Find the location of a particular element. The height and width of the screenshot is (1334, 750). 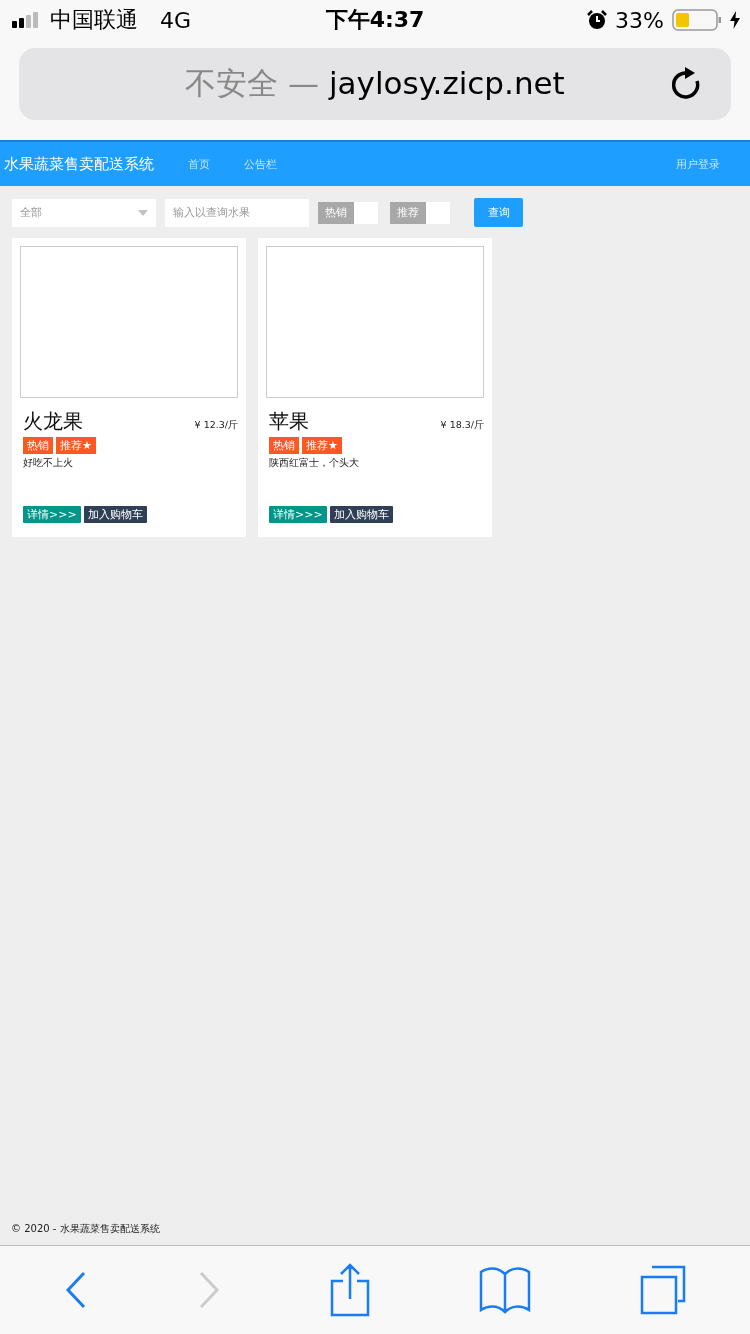

network-type: 4G is located at coordinates (176, 20).